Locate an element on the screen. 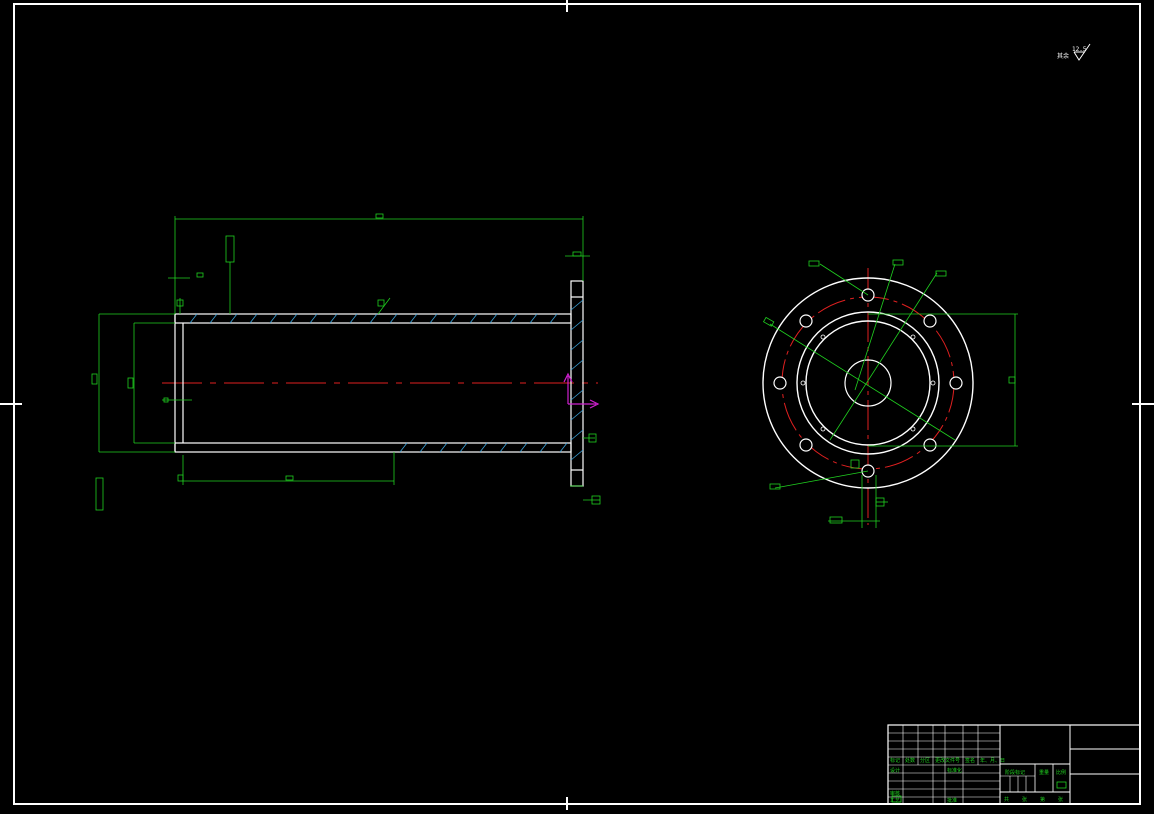 This screenshot has height=814, width=1154. roughness-symbol: 其余 12.5 is located at coordinates (1074, 52).